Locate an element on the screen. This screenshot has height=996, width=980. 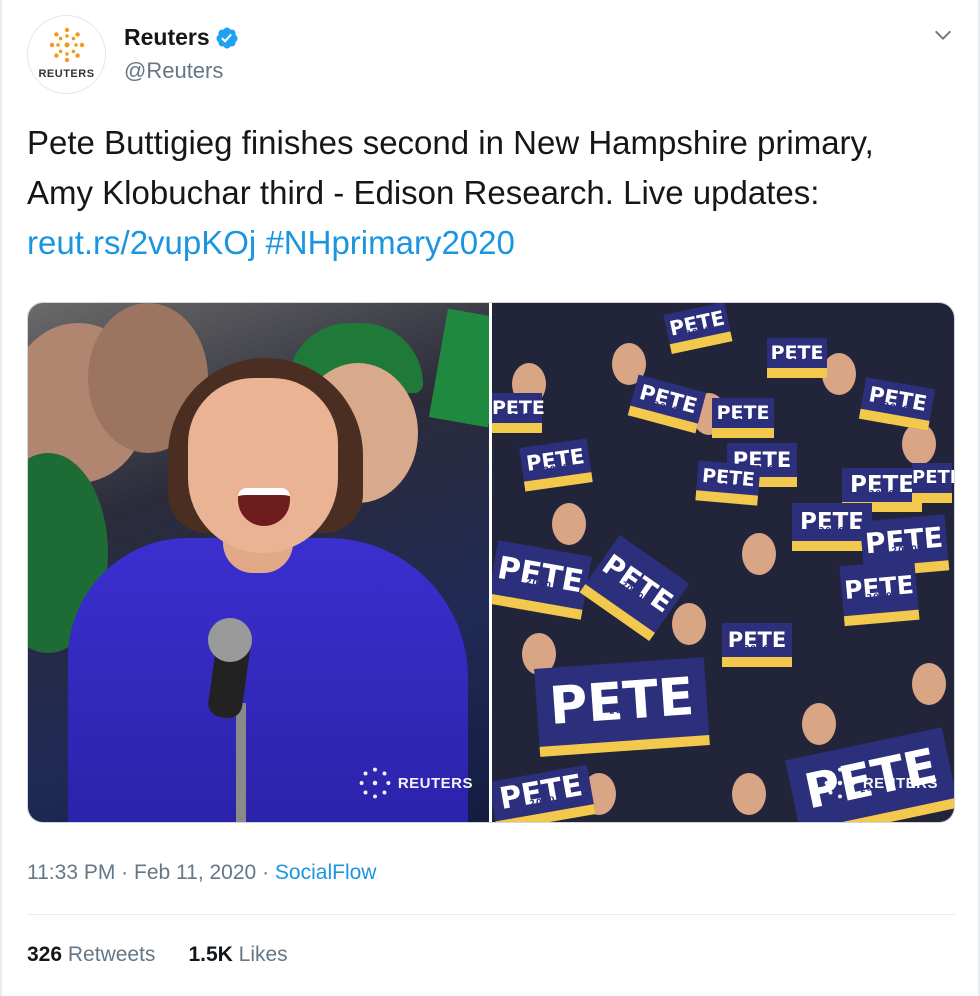
likes-count: 1.5K is located at coordinates (210, 954).